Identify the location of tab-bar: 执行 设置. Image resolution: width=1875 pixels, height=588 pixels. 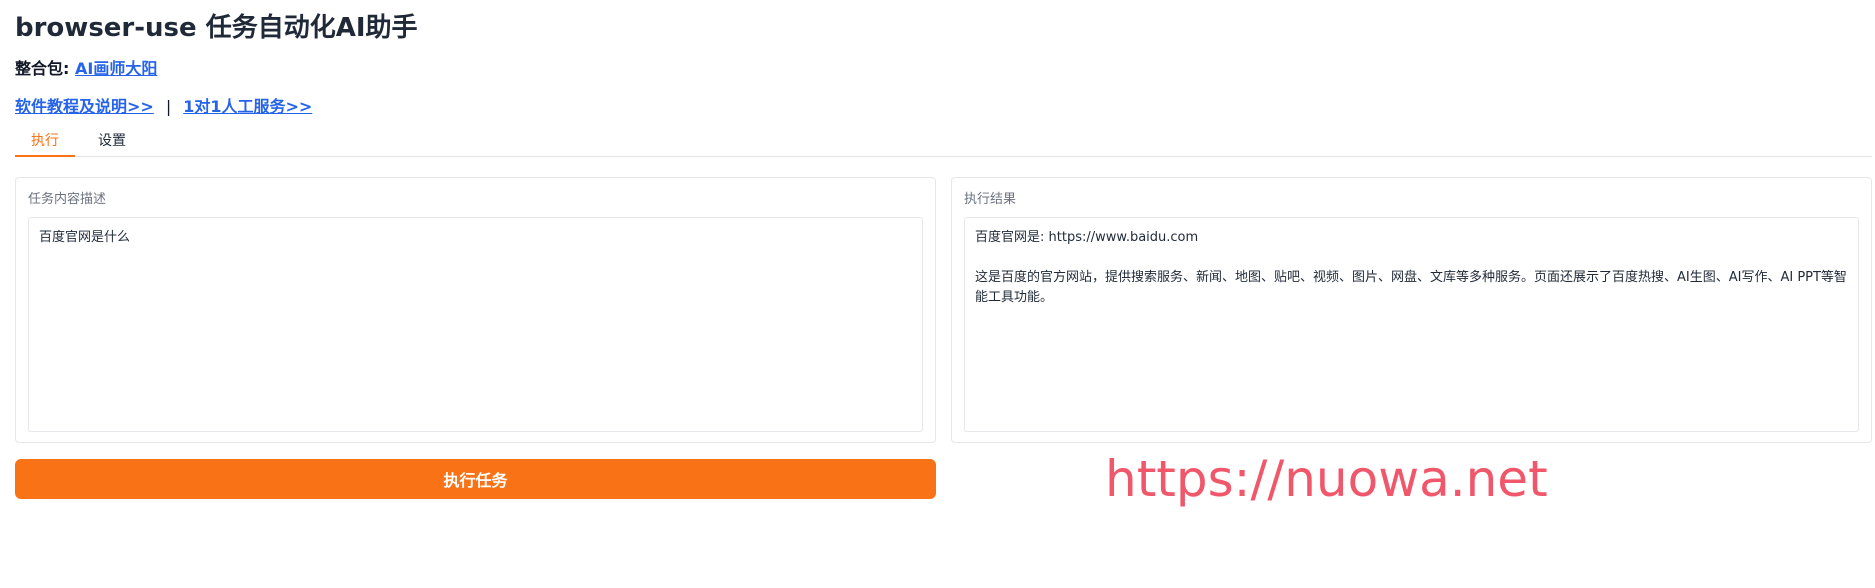
(943, 142).